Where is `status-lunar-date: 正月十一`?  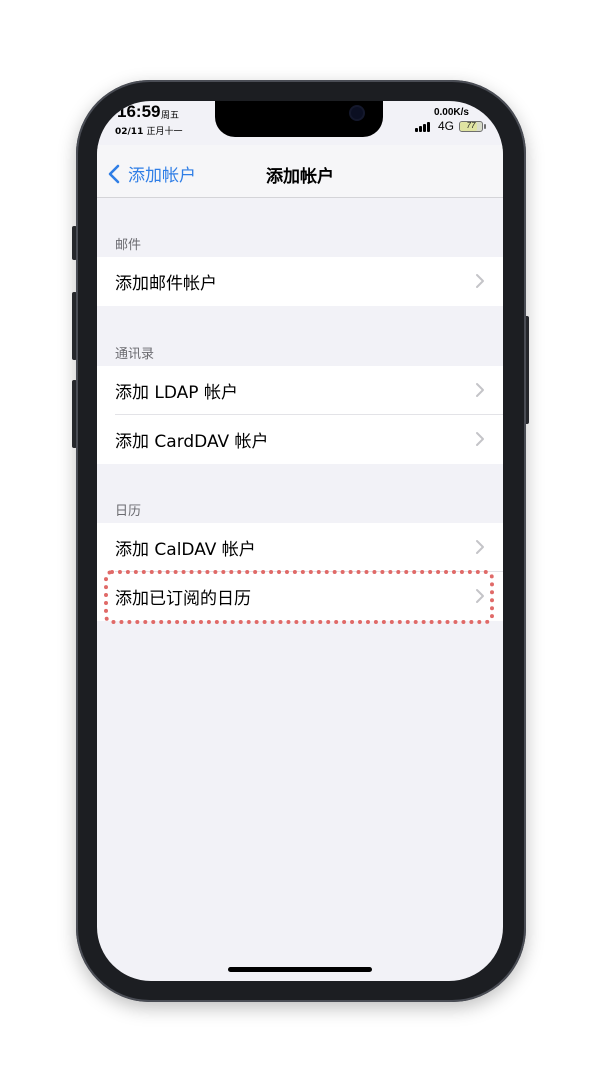
status-lunar-date: 正月十一 is located at coordinates (164, 132).